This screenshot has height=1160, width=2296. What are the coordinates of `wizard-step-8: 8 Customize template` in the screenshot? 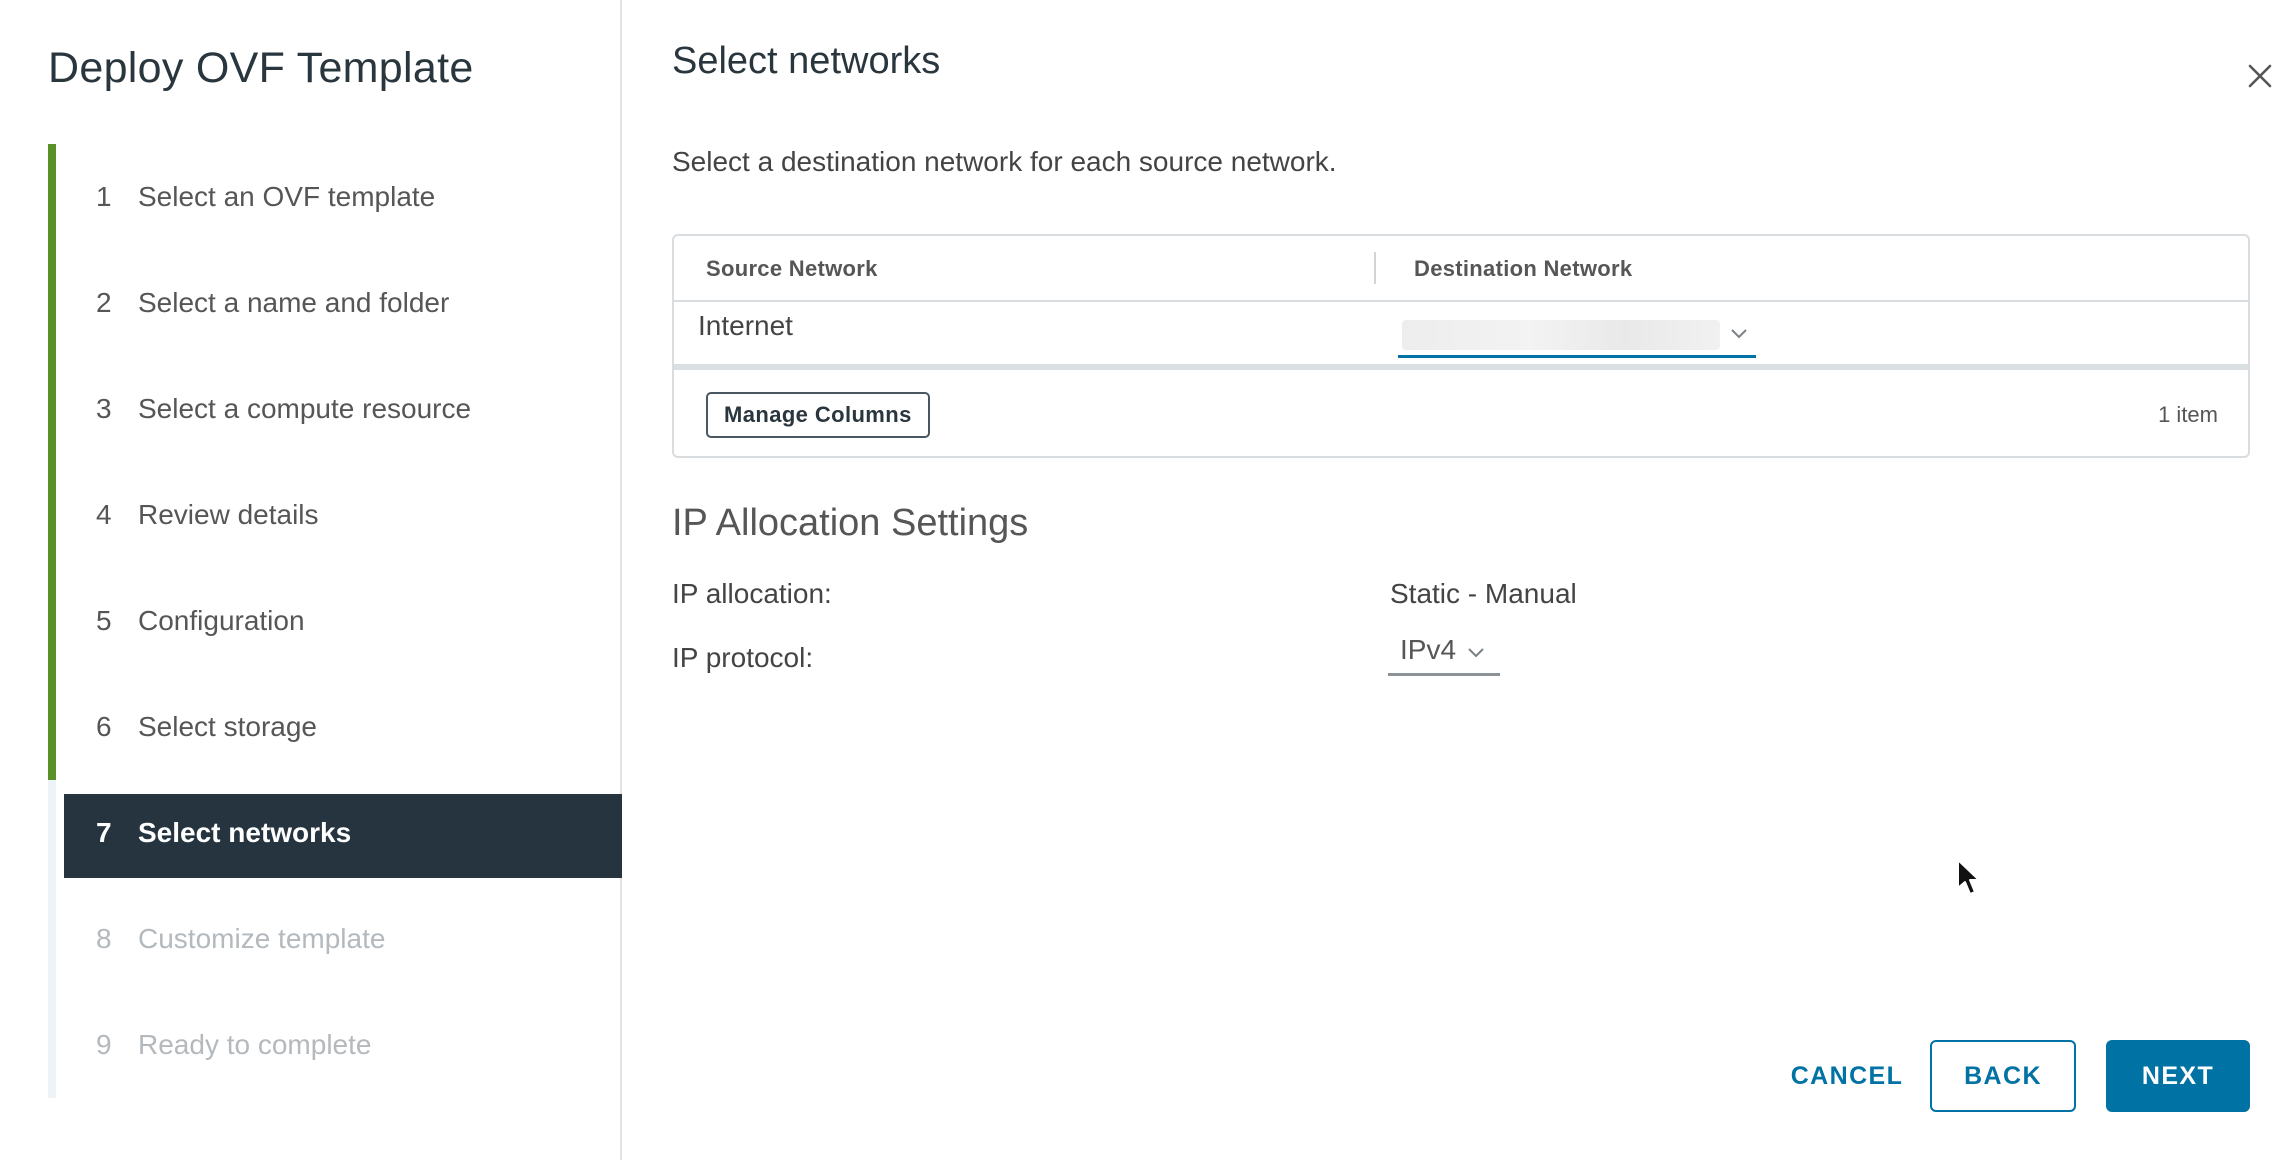 It's located at (335, 939).